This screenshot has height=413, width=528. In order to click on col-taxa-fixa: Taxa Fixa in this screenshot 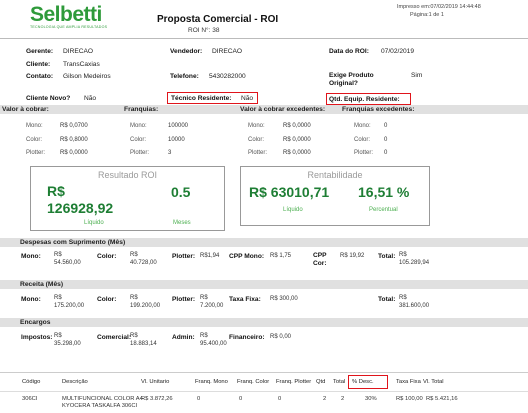, I will do `click(408, 382)`.